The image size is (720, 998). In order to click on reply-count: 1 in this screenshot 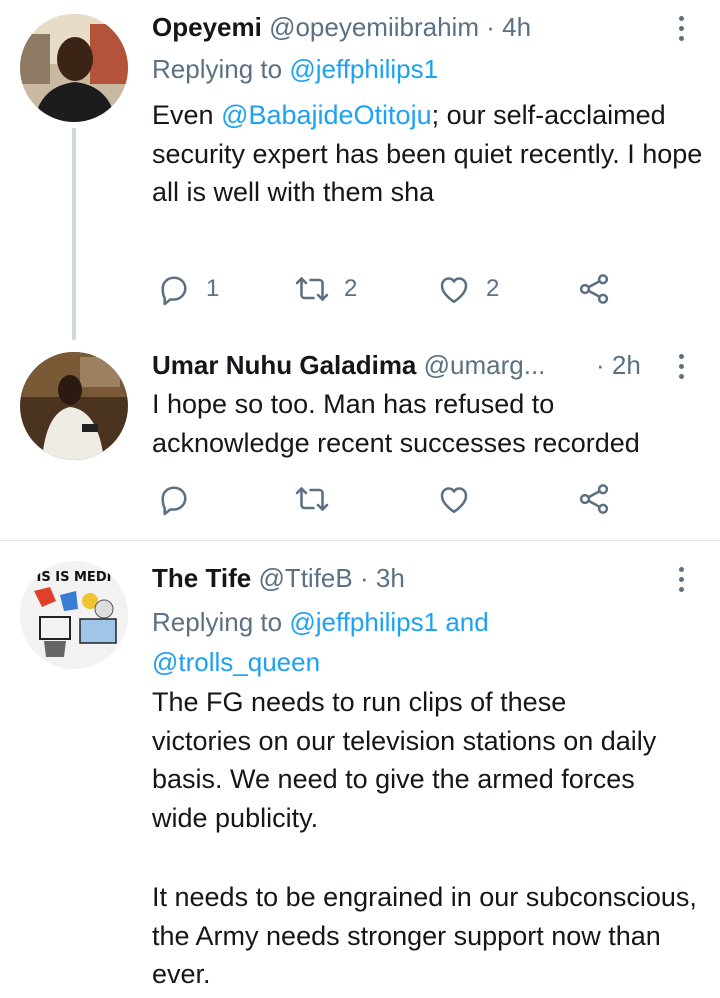, I will do `click(213, 288)`.